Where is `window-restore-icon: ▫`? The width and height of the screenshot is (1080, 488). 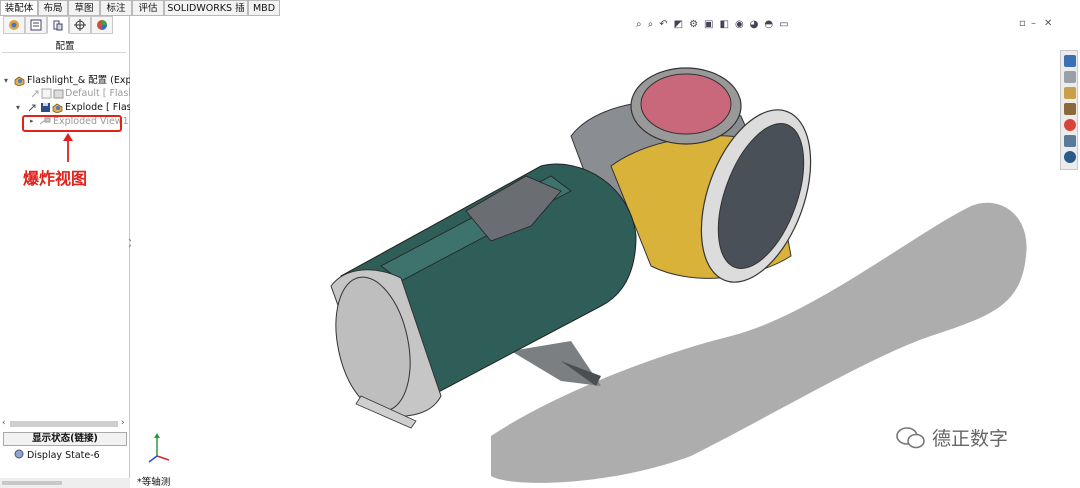 window-restore-icon: ▫ is located at coordinates (1022, 23).